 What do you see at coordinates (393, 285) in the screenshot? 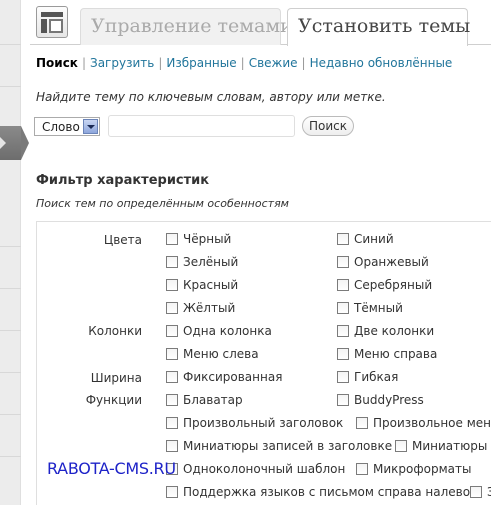
I see `checkbox-label: Серебряный` at bounding box center [393, 285].